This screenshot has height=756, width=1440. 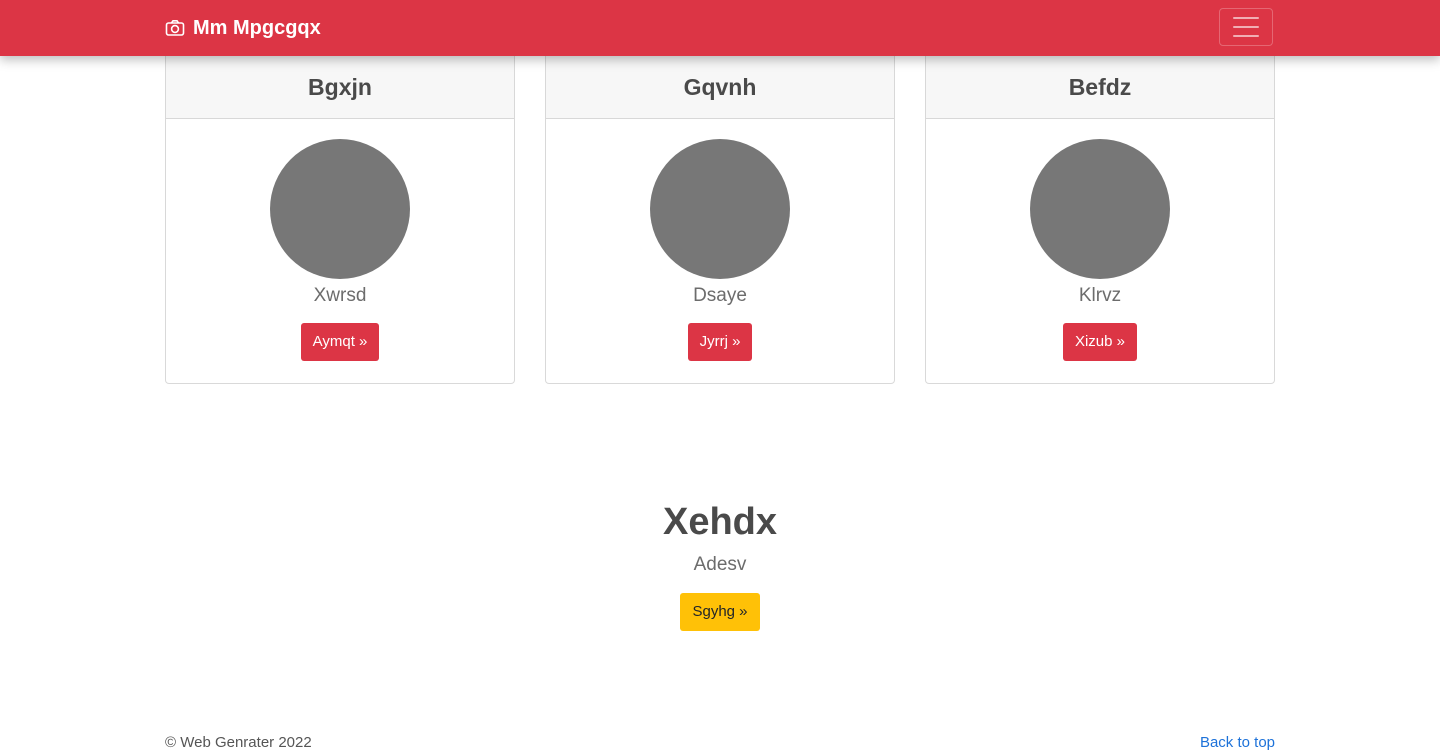 What do you see at coordinates (340, 342) in the screenshot?
I see `card-button: Aymqt »` at bounding box center [340, 342].